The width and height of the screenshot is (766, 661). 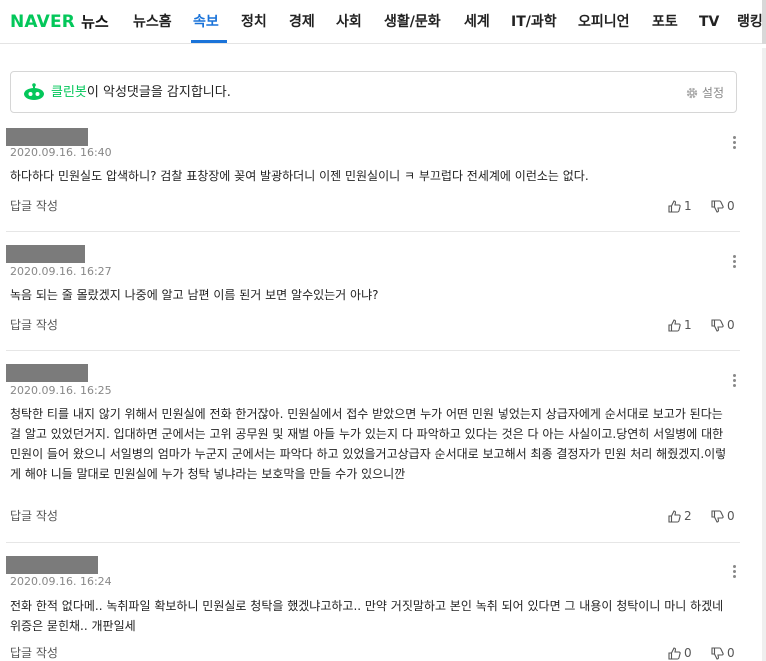 I want to click on nav-tab-life-culture: 생활/문화, so click(x=412, y=22).